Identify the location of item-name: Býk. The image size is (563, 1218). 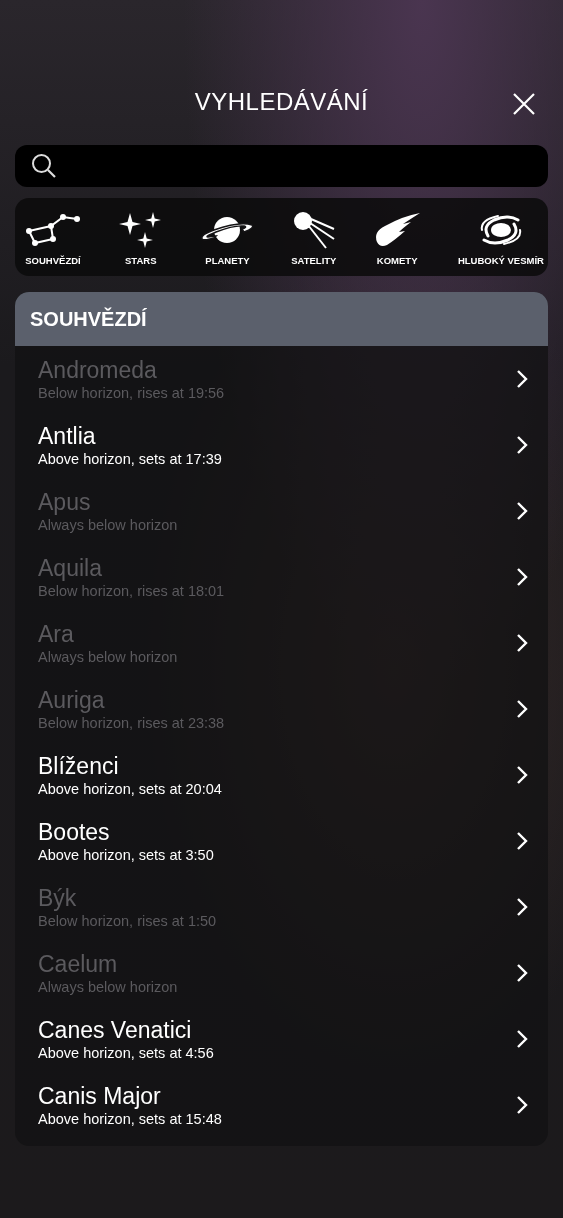
(58, 898).